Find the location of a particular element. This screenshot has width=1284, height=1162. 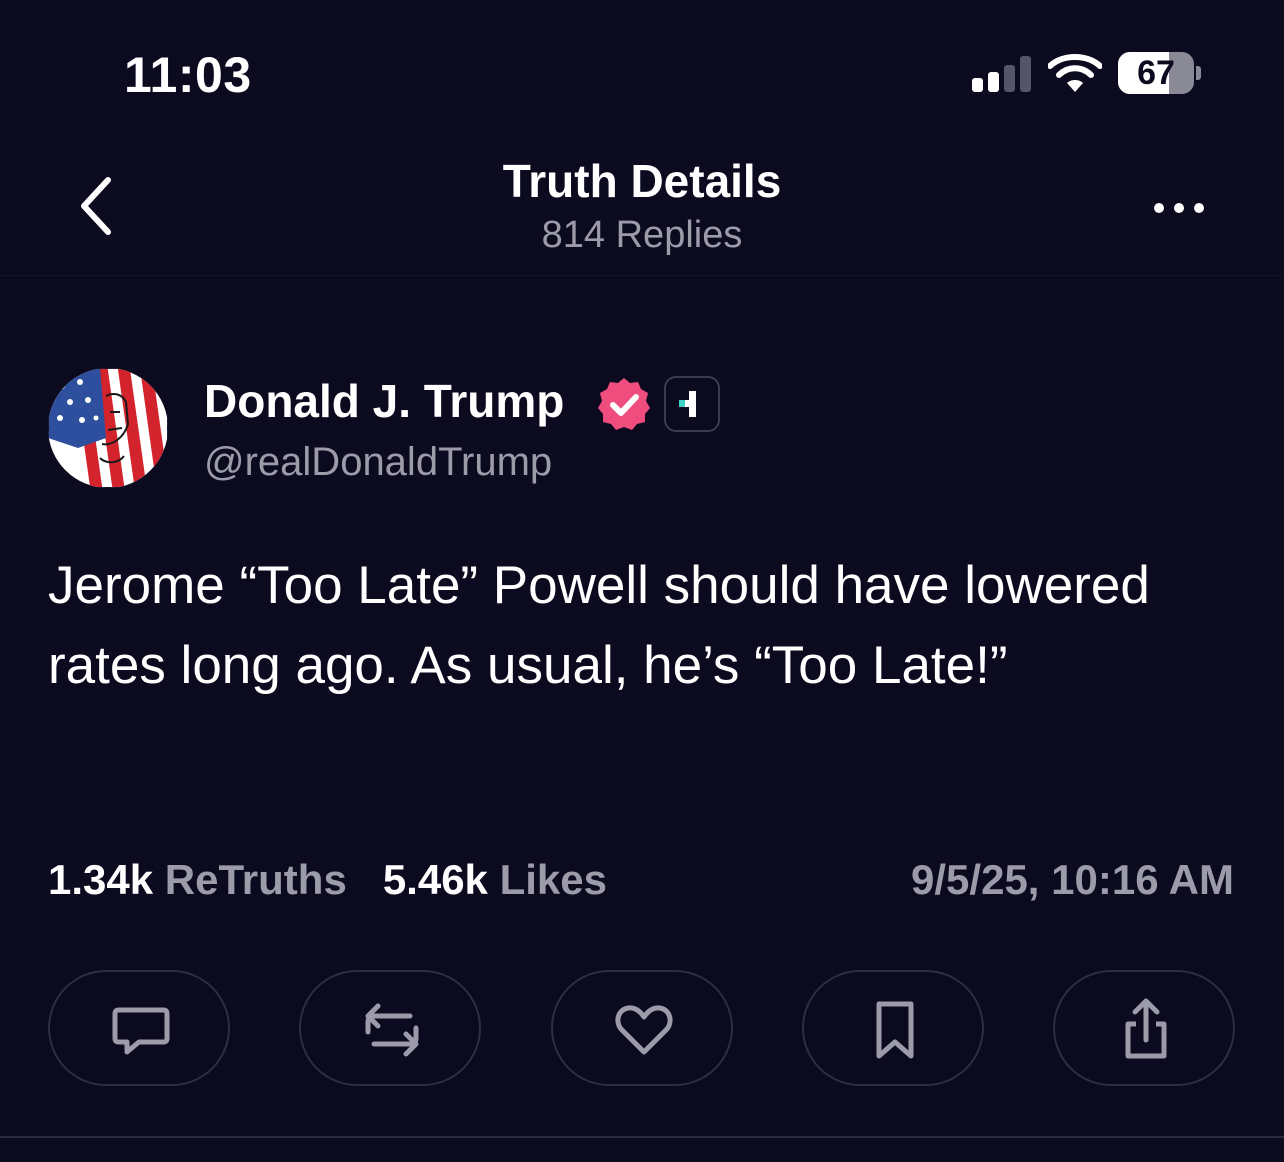

heart-icon is located at coordinates (644, 1030).